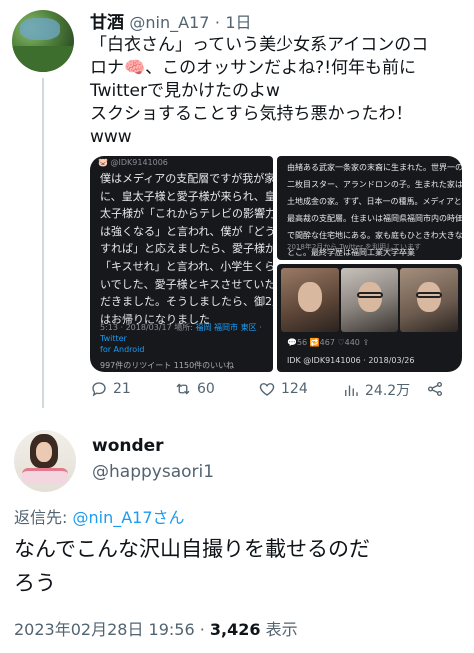 Image resolution: width=474 pixels, height=653 pixels. Describe the element at coordinates (43, 517) in the screenshot. I see `replying-to-label: 返信先:` at that location.